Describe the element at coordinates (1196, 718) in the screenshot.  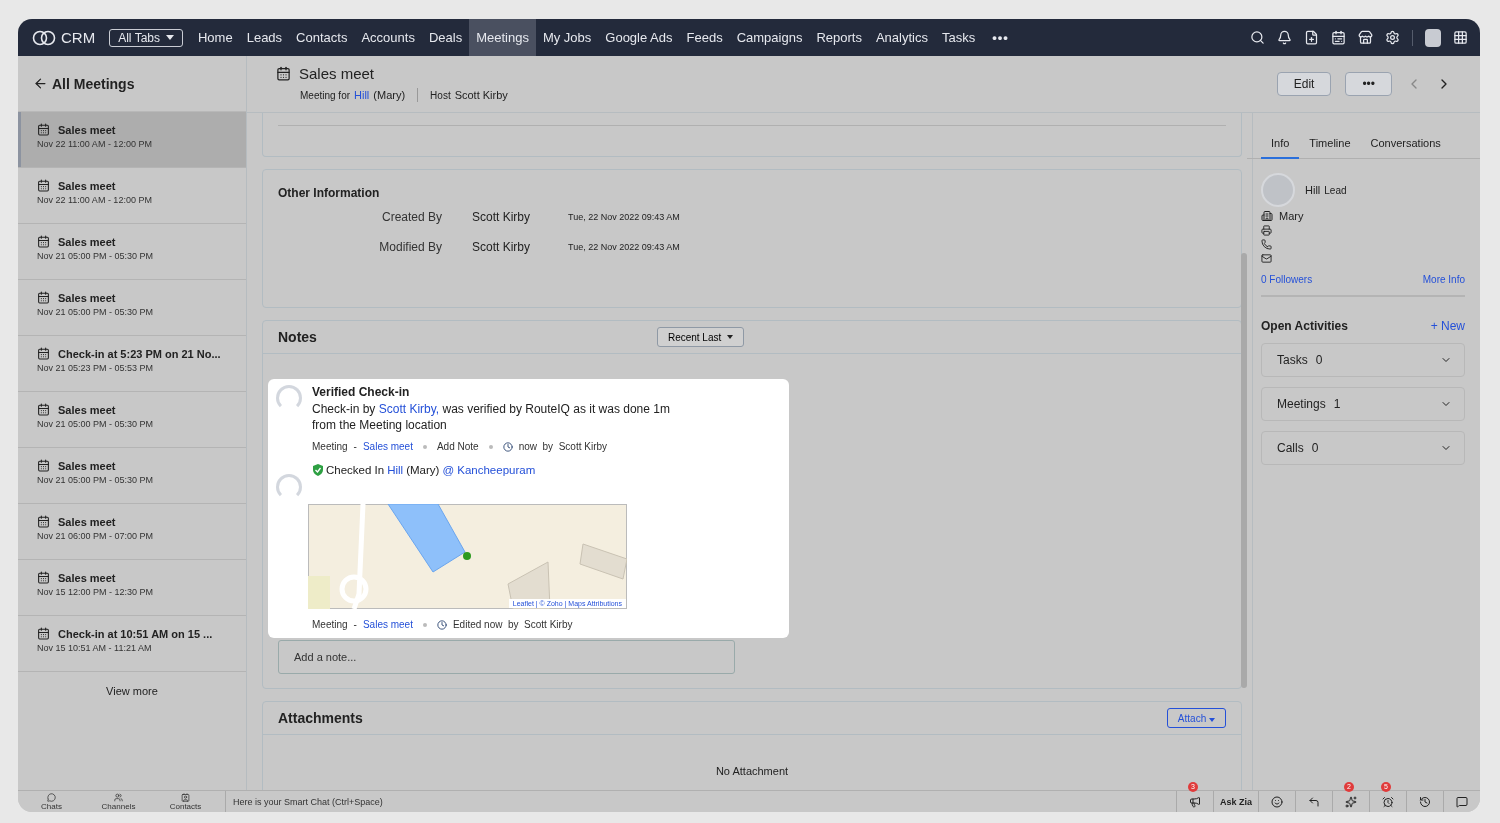
I see `attach-button: Attach` at that location.